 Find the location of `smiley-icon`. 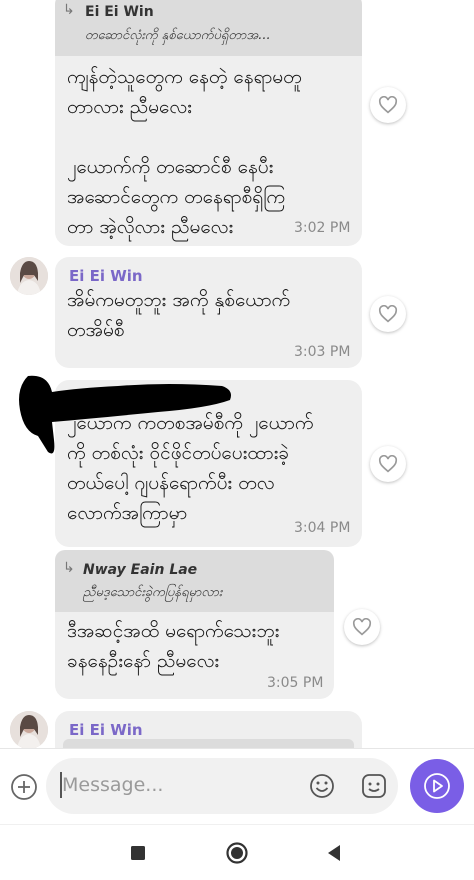

smiley-icon is located at coordinates (322, 786).